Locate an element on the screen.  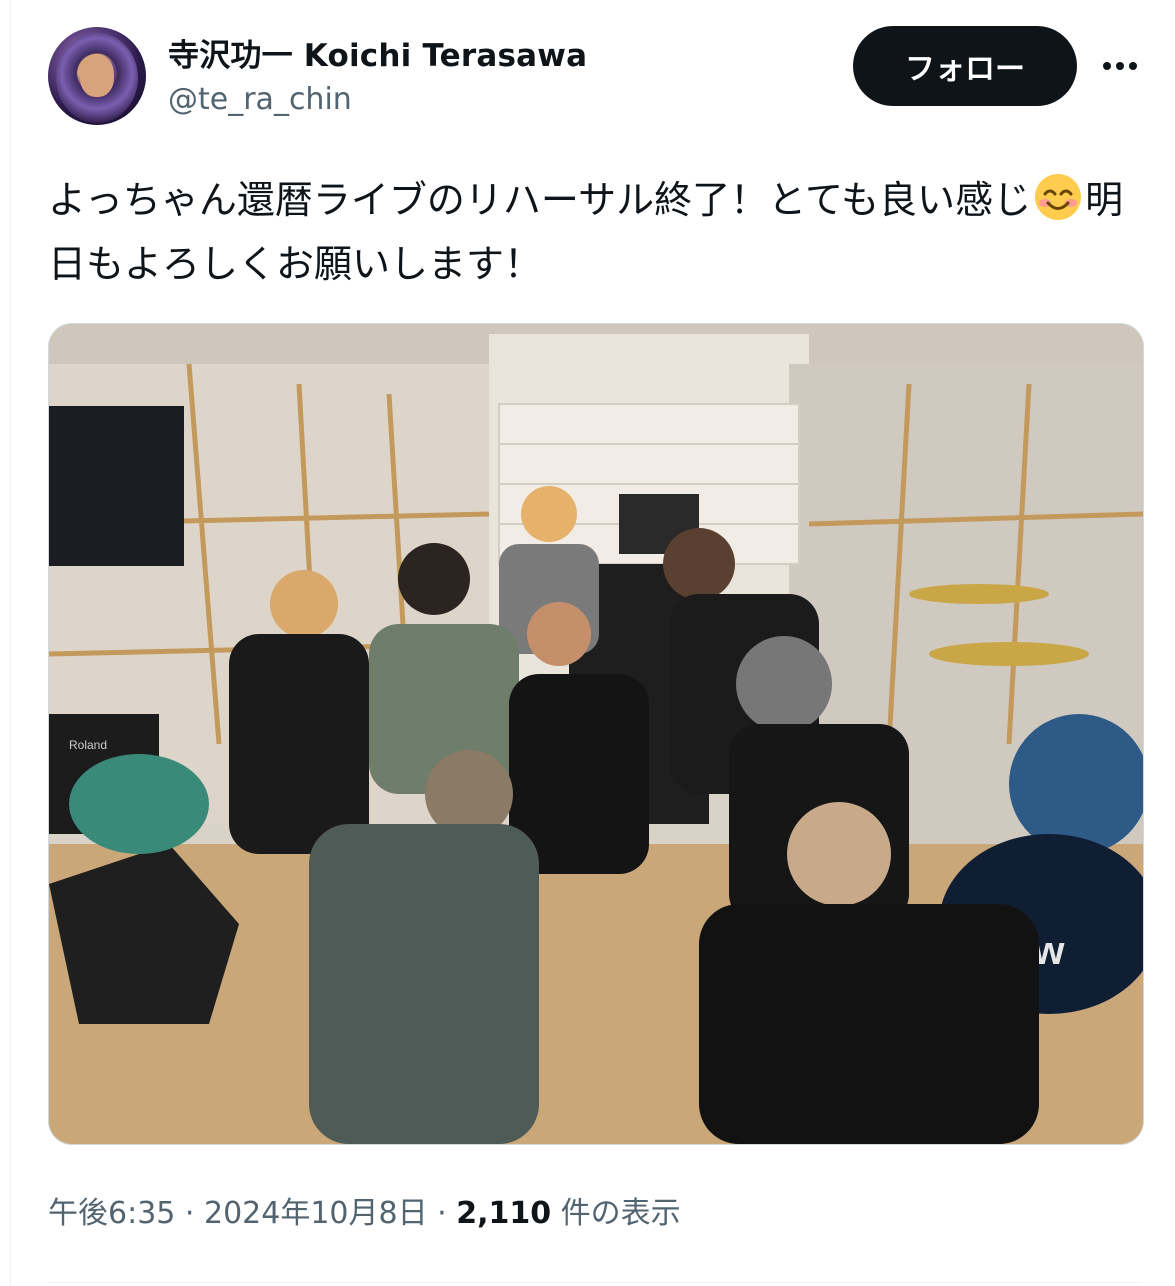
timeline-divider is located at coordinates (10, 643).